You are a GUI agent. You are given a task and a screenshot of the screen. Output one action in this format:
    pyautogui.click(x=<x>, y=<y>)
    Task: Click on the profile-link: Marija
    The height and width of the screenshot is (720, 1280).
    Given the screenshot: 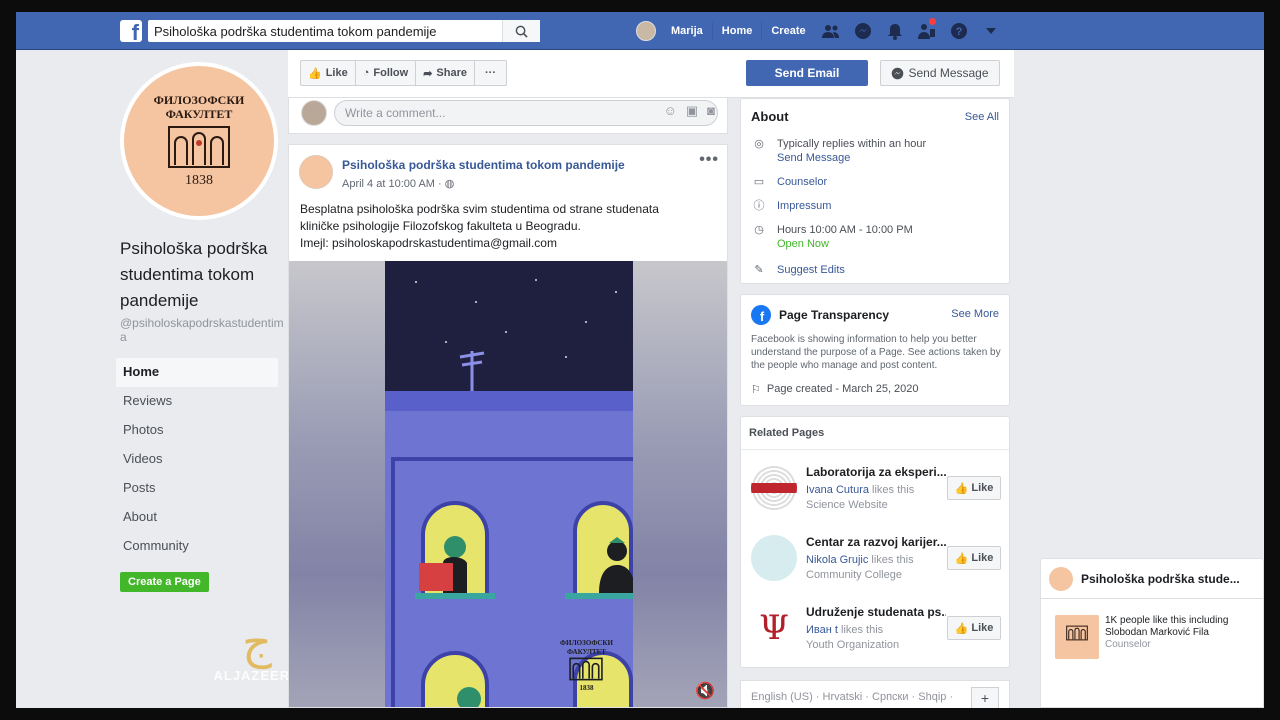 What is the action you would take?
    pyautogui.click(x=687, y=31)
    